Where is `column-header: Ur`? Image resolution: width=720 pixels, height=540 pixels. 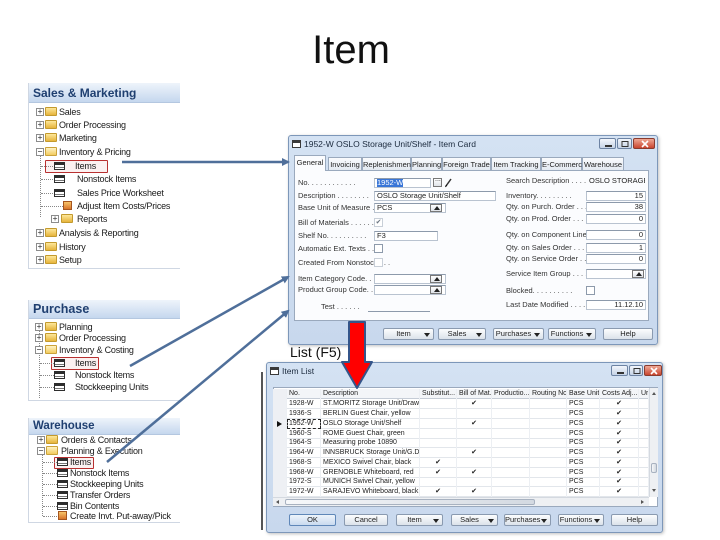
column-header: Ur is located at coordinates (644, 394).